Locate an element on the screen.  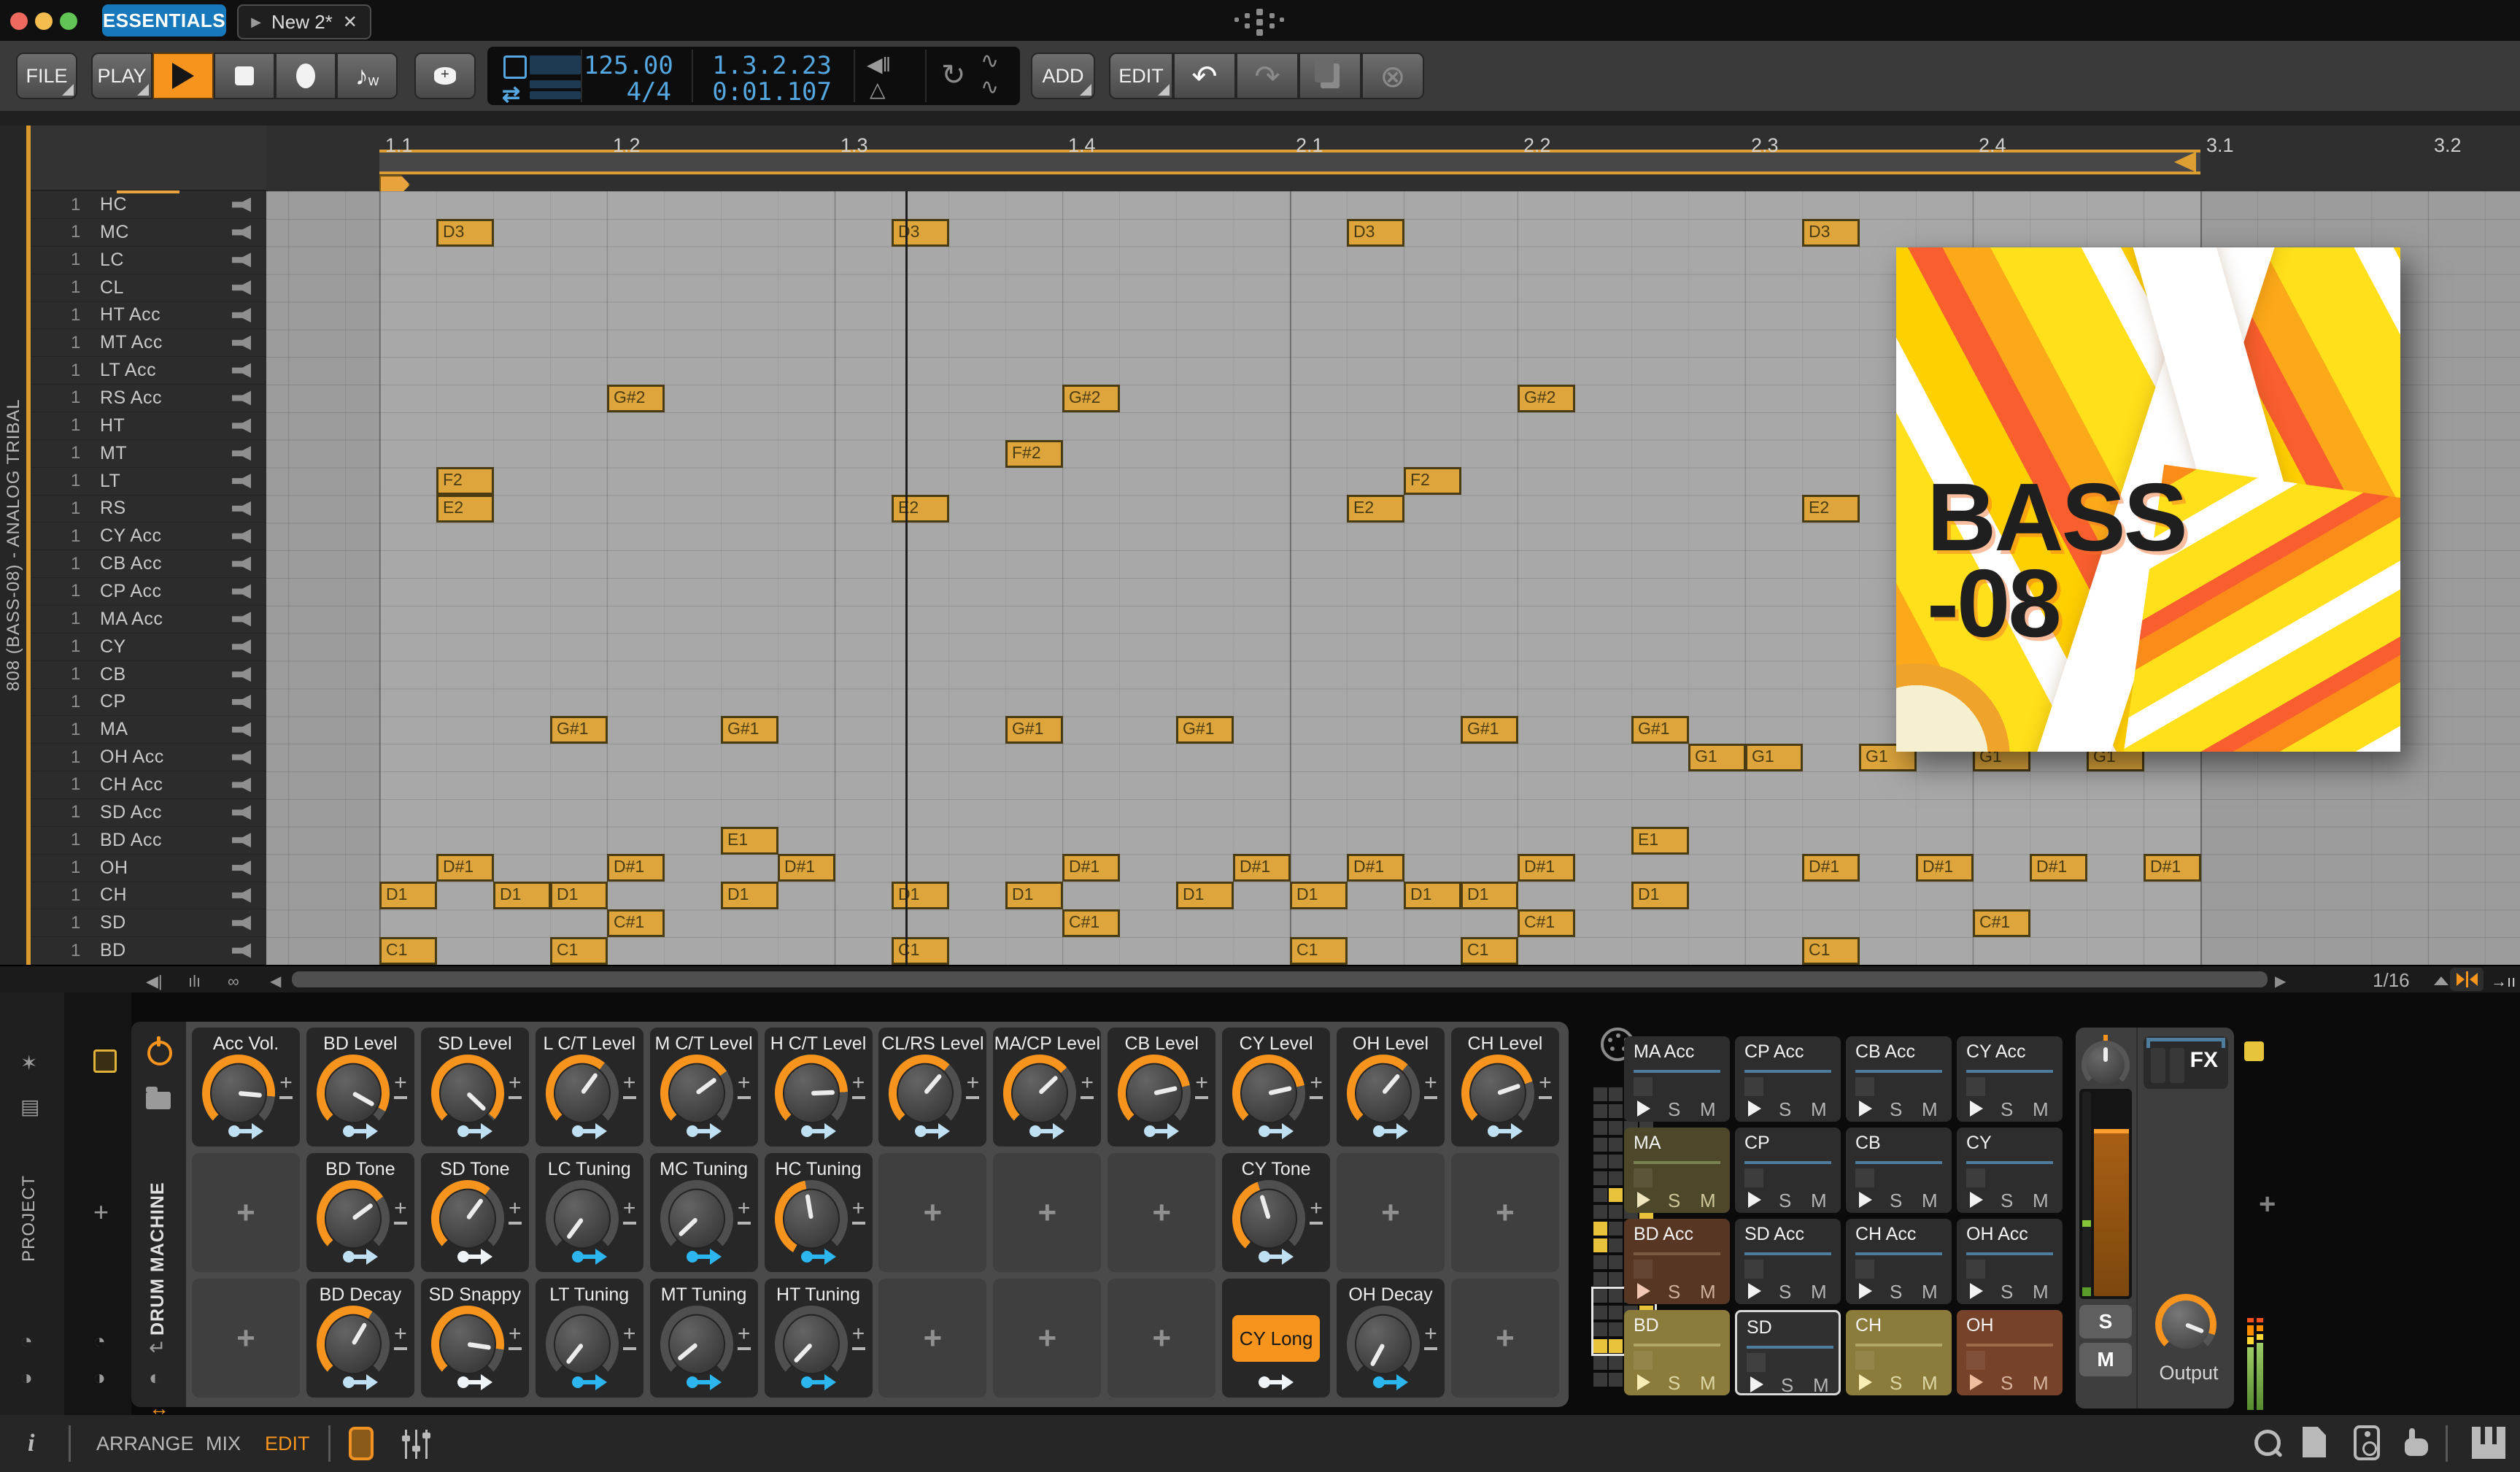
lane-row-ht: 1 HT is located at coordinates (148, 426).